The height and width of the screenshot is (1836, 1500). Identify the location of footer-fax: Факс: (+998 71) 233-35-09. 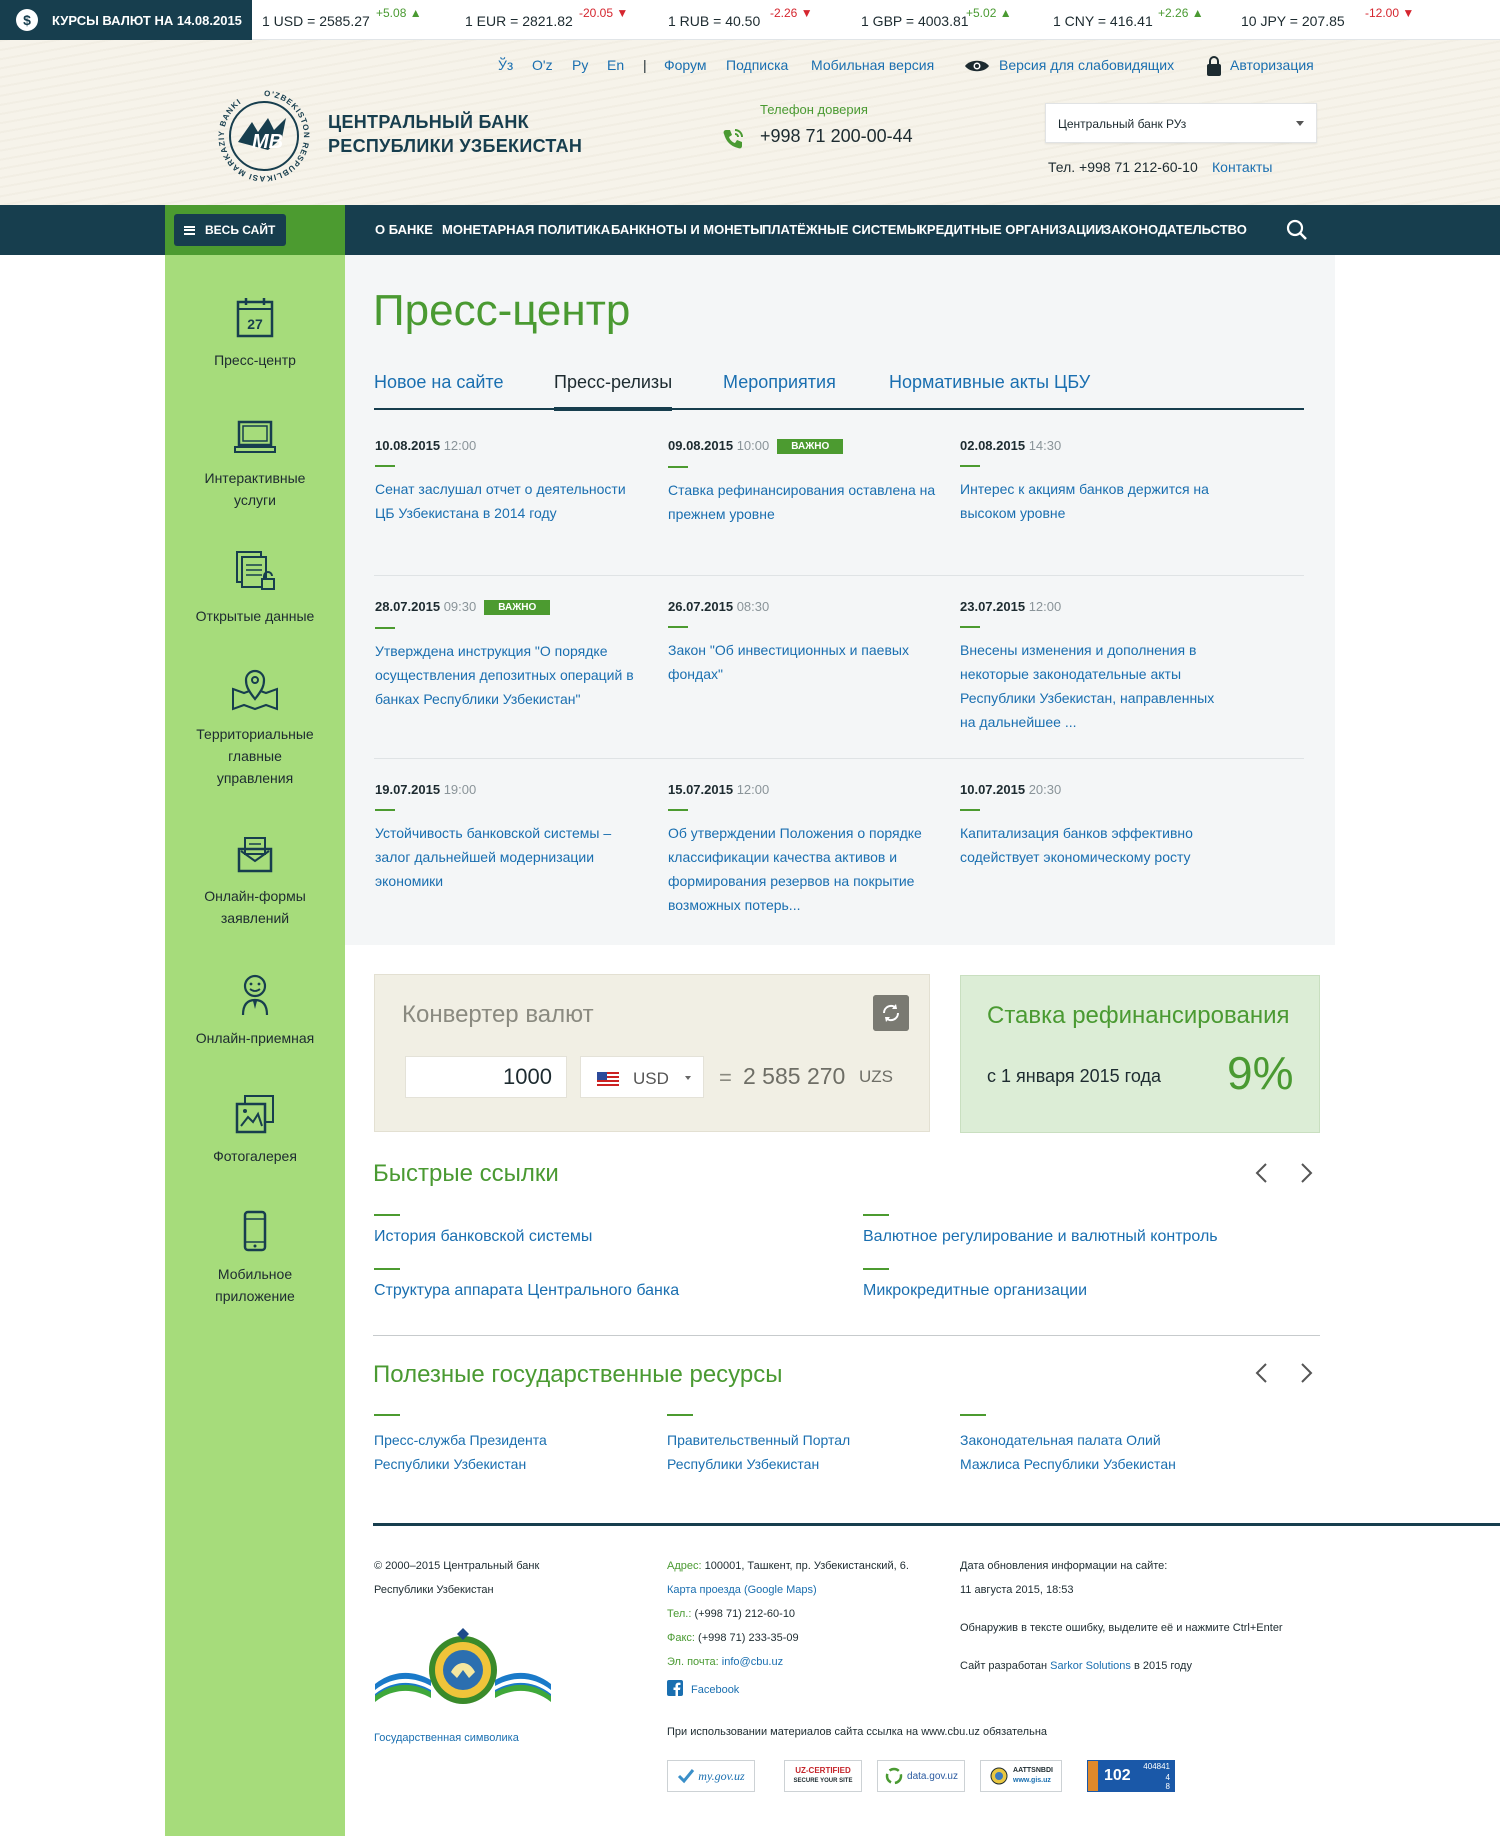
(733, 1638).